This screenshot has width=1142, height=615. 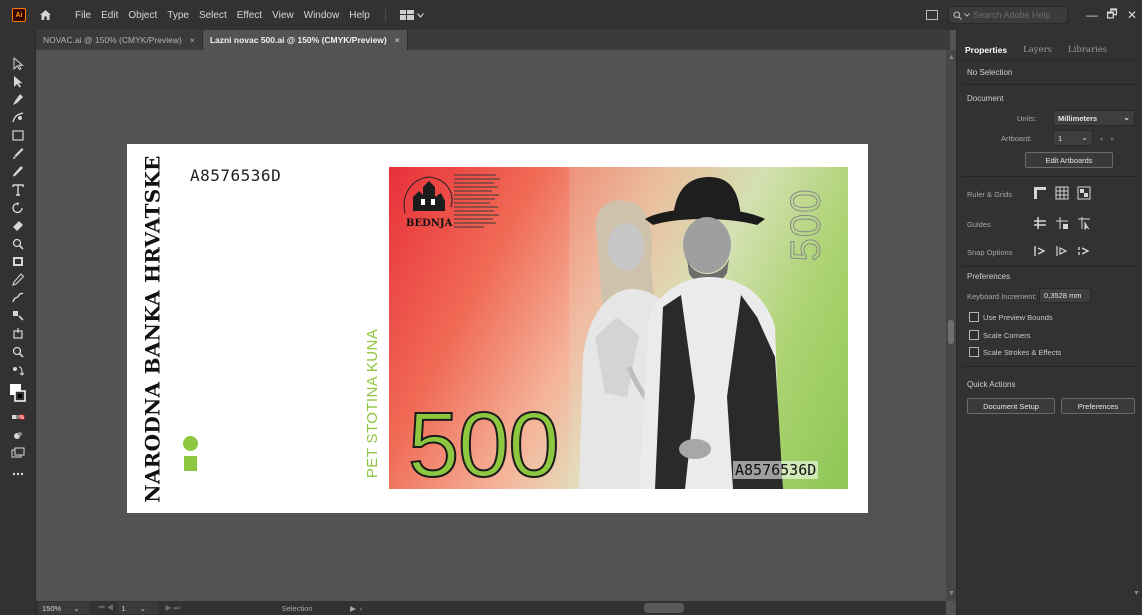 What do you see at coordinates (1136, 593) in the screenshot?
I see `panel-scroll-down-icon: ▼` at bounding box center [1136, 593].